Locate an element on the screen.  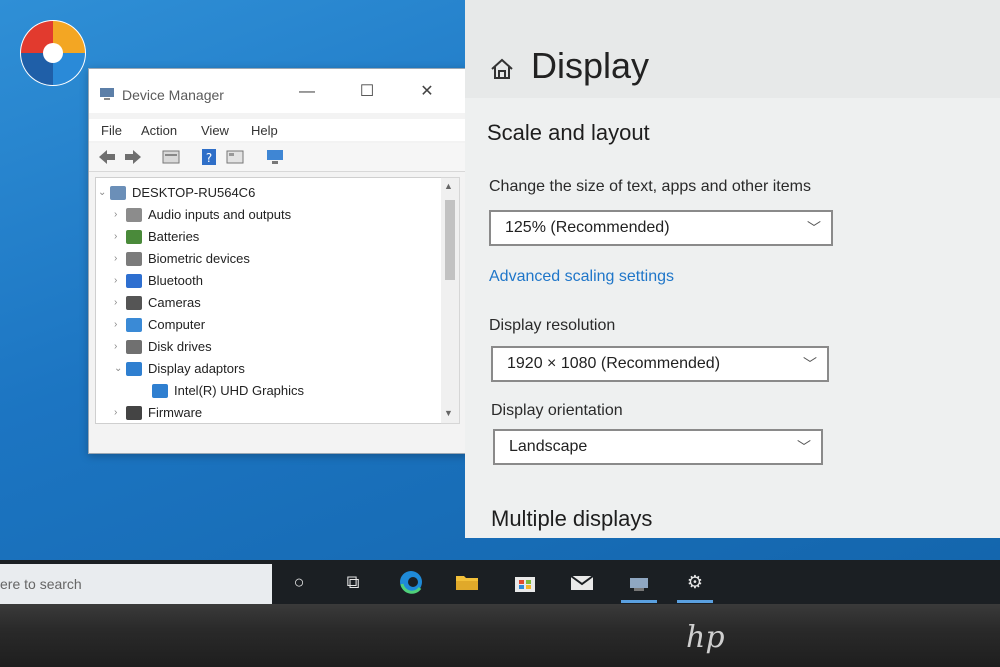
toolbar: ? is located at coordinates (278, 157).